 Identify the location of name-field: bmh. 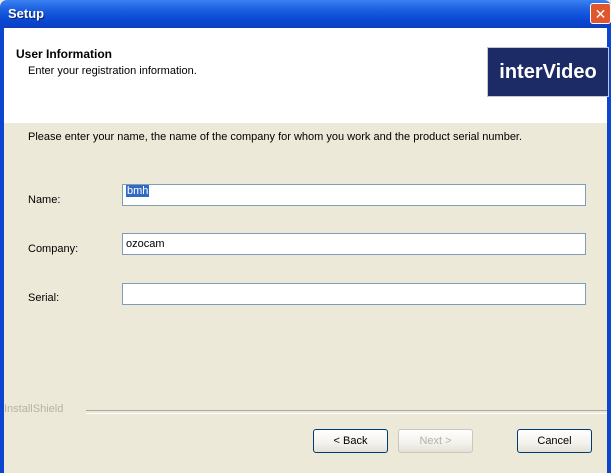
(354, 195).